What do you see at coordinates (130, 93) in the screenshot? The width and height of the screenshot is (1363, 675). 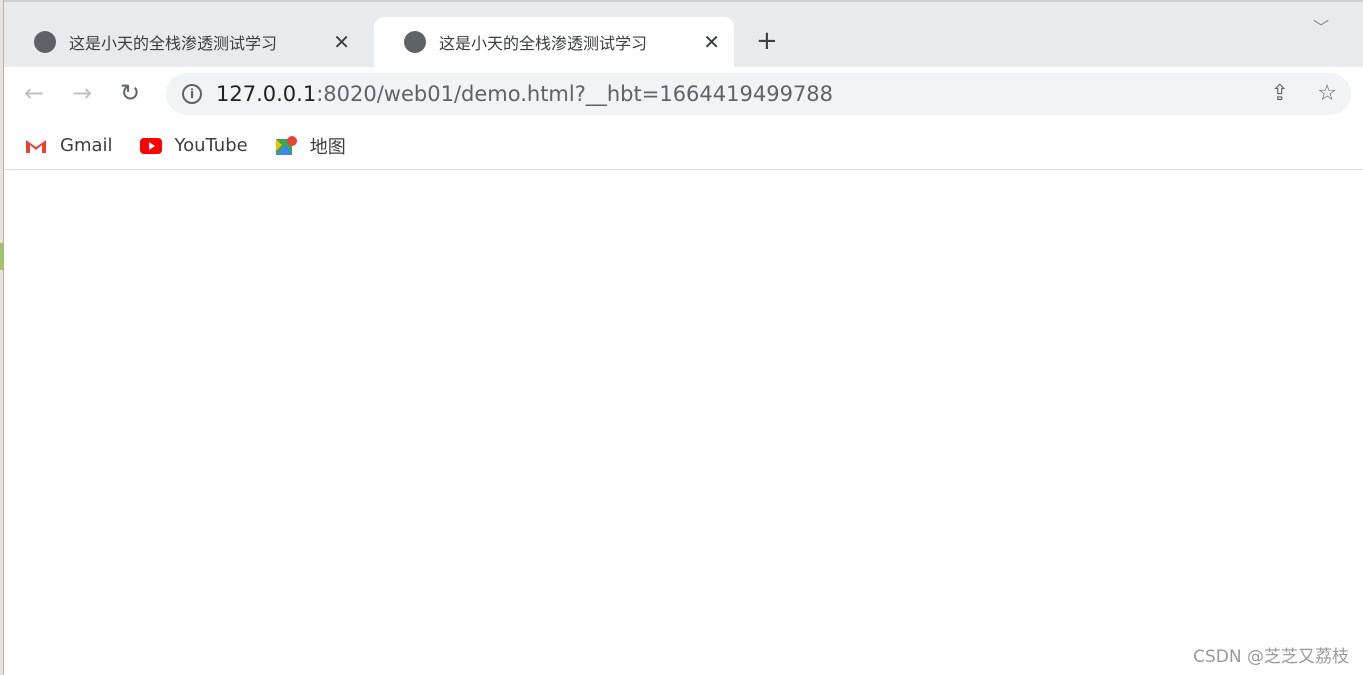 I see `reload-button: ↻` at bounding box center [130, 93].